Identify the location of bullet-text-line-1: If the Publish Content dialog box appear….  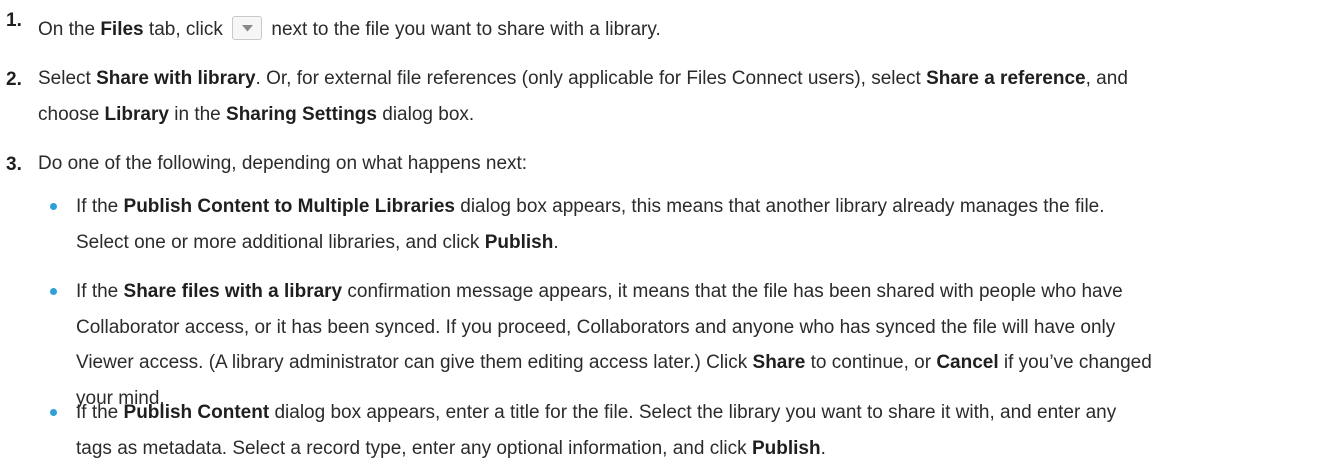
(596, 412).